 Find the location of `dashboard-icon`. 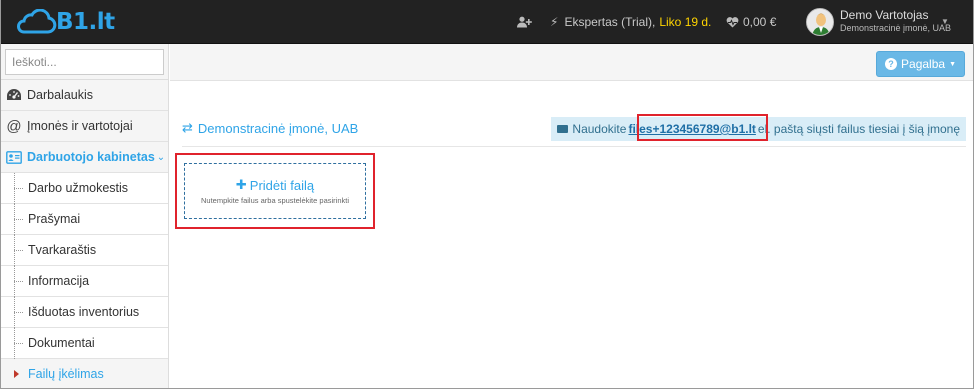

dashboard-icon is located at coordinates (14, 95).